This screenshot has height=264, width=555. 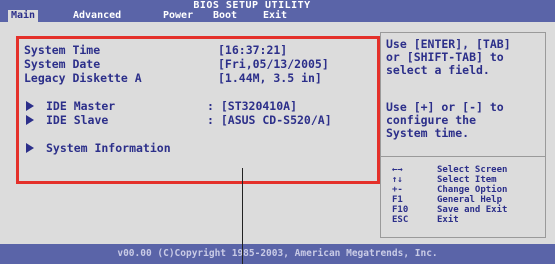 I want to click on key-f1: F1, so click(x=397, y=200).